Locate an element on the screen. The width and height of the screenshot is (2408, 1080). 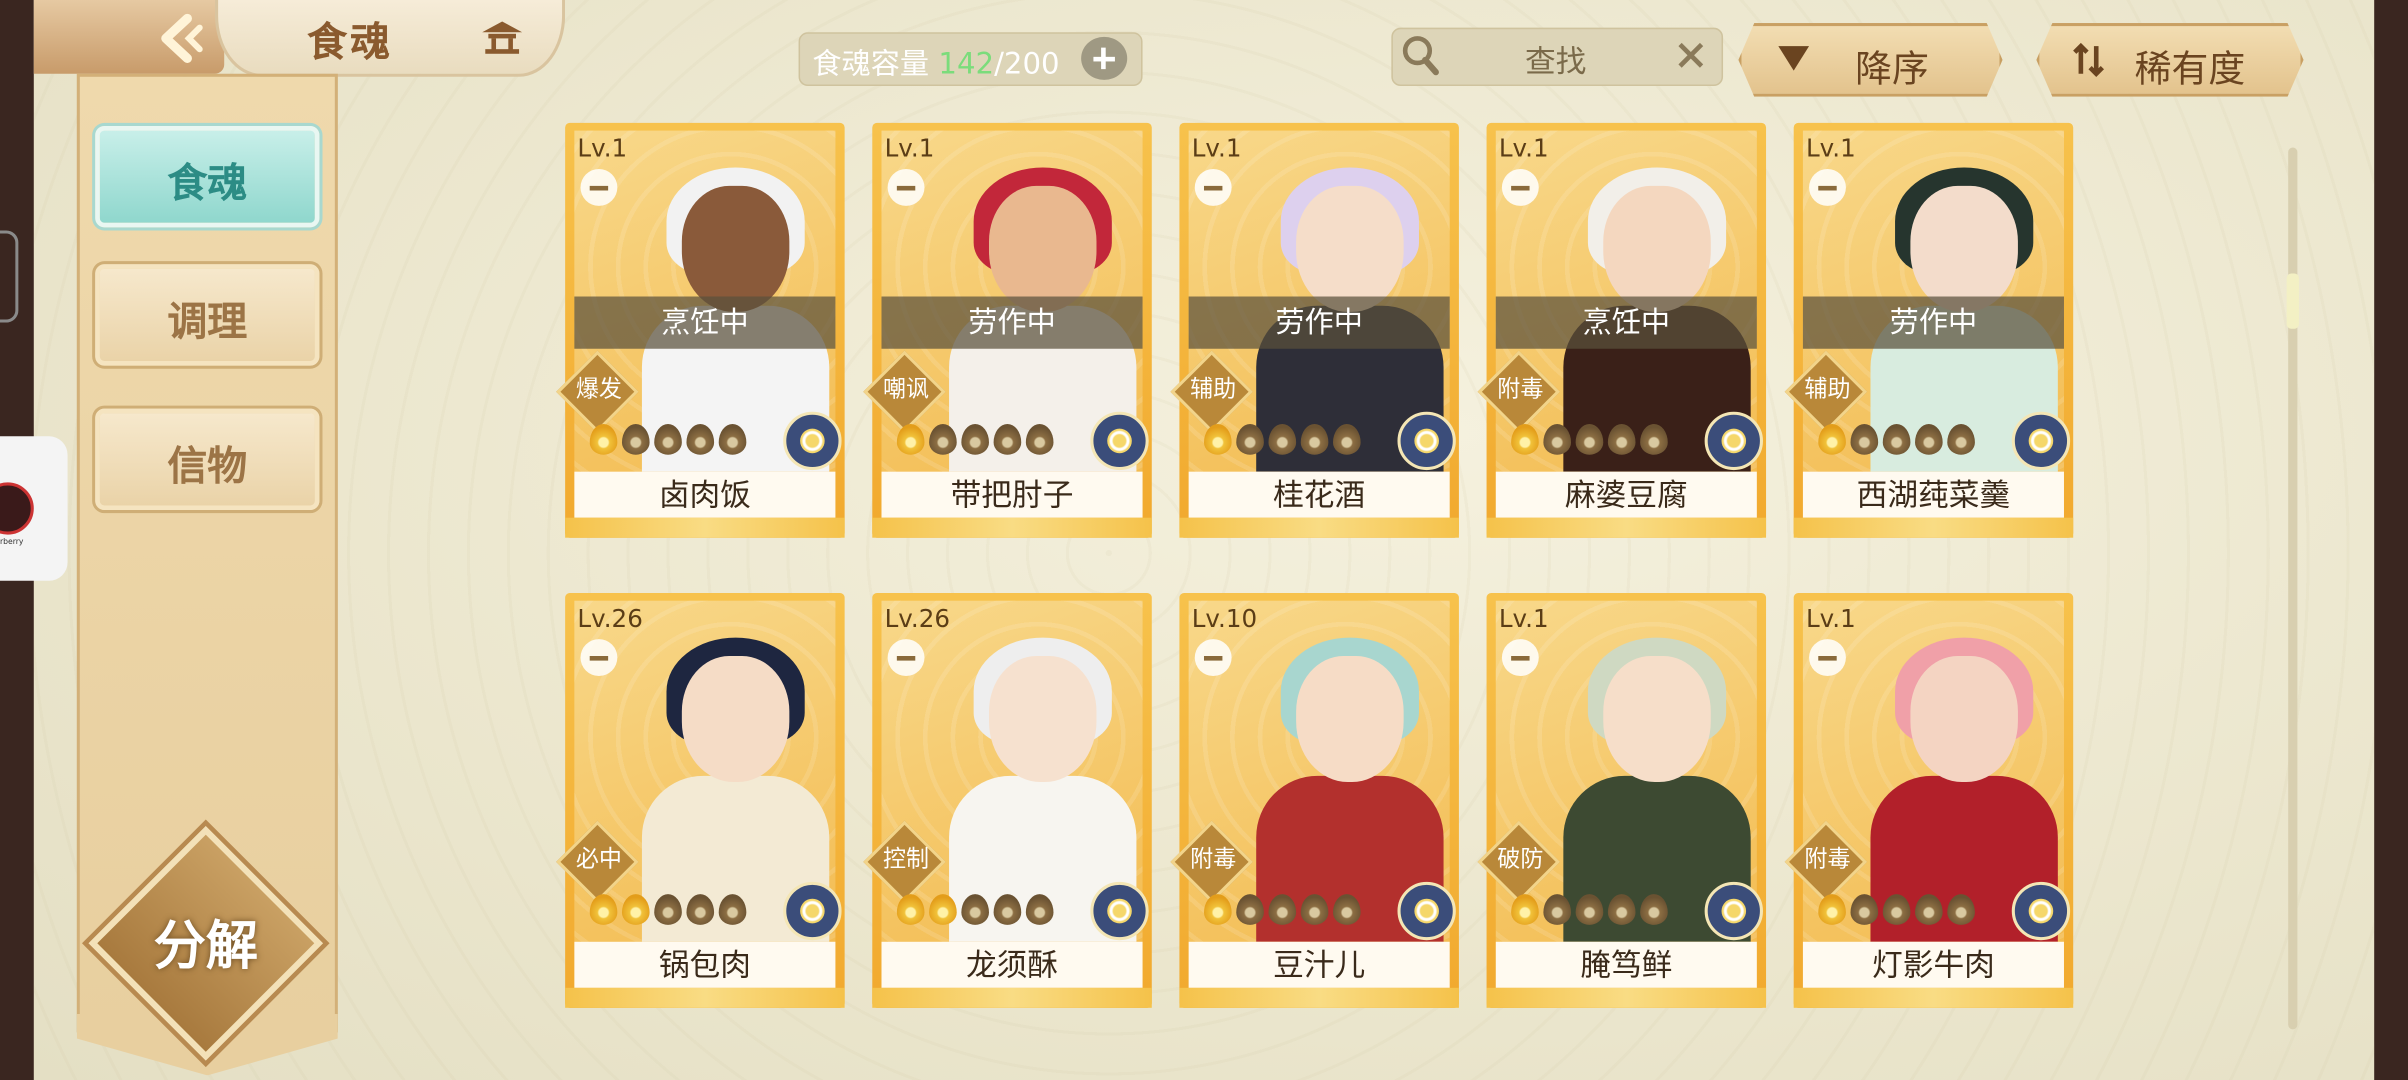
role-tag-label: 嘲讽 is located at coordinates (906, 388).